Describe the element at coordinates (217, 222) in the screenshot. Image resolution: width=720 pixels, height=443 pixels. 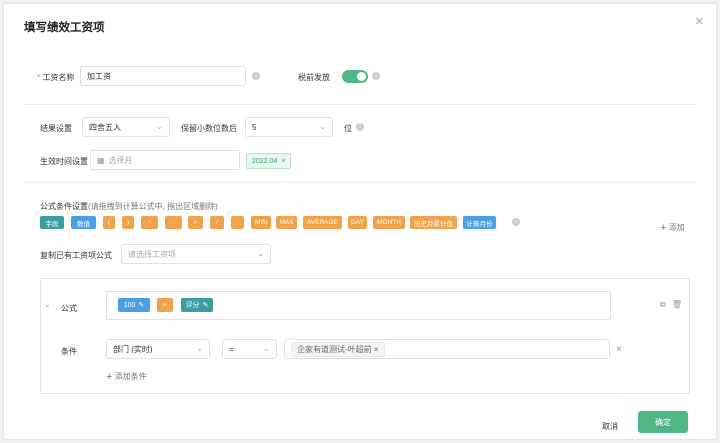
I see `formula-chip: /` at that location.